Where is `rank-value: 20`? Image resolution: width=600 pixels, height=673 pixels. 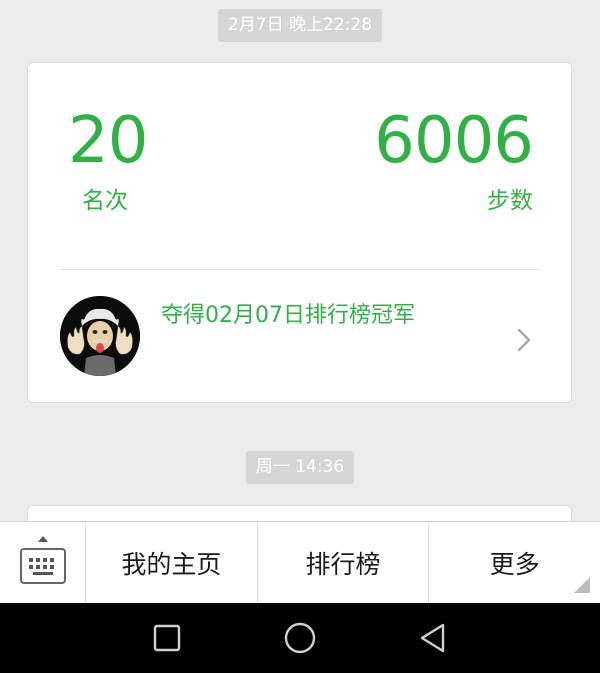
rank-value: 20 is located at coordinates (108, 141).